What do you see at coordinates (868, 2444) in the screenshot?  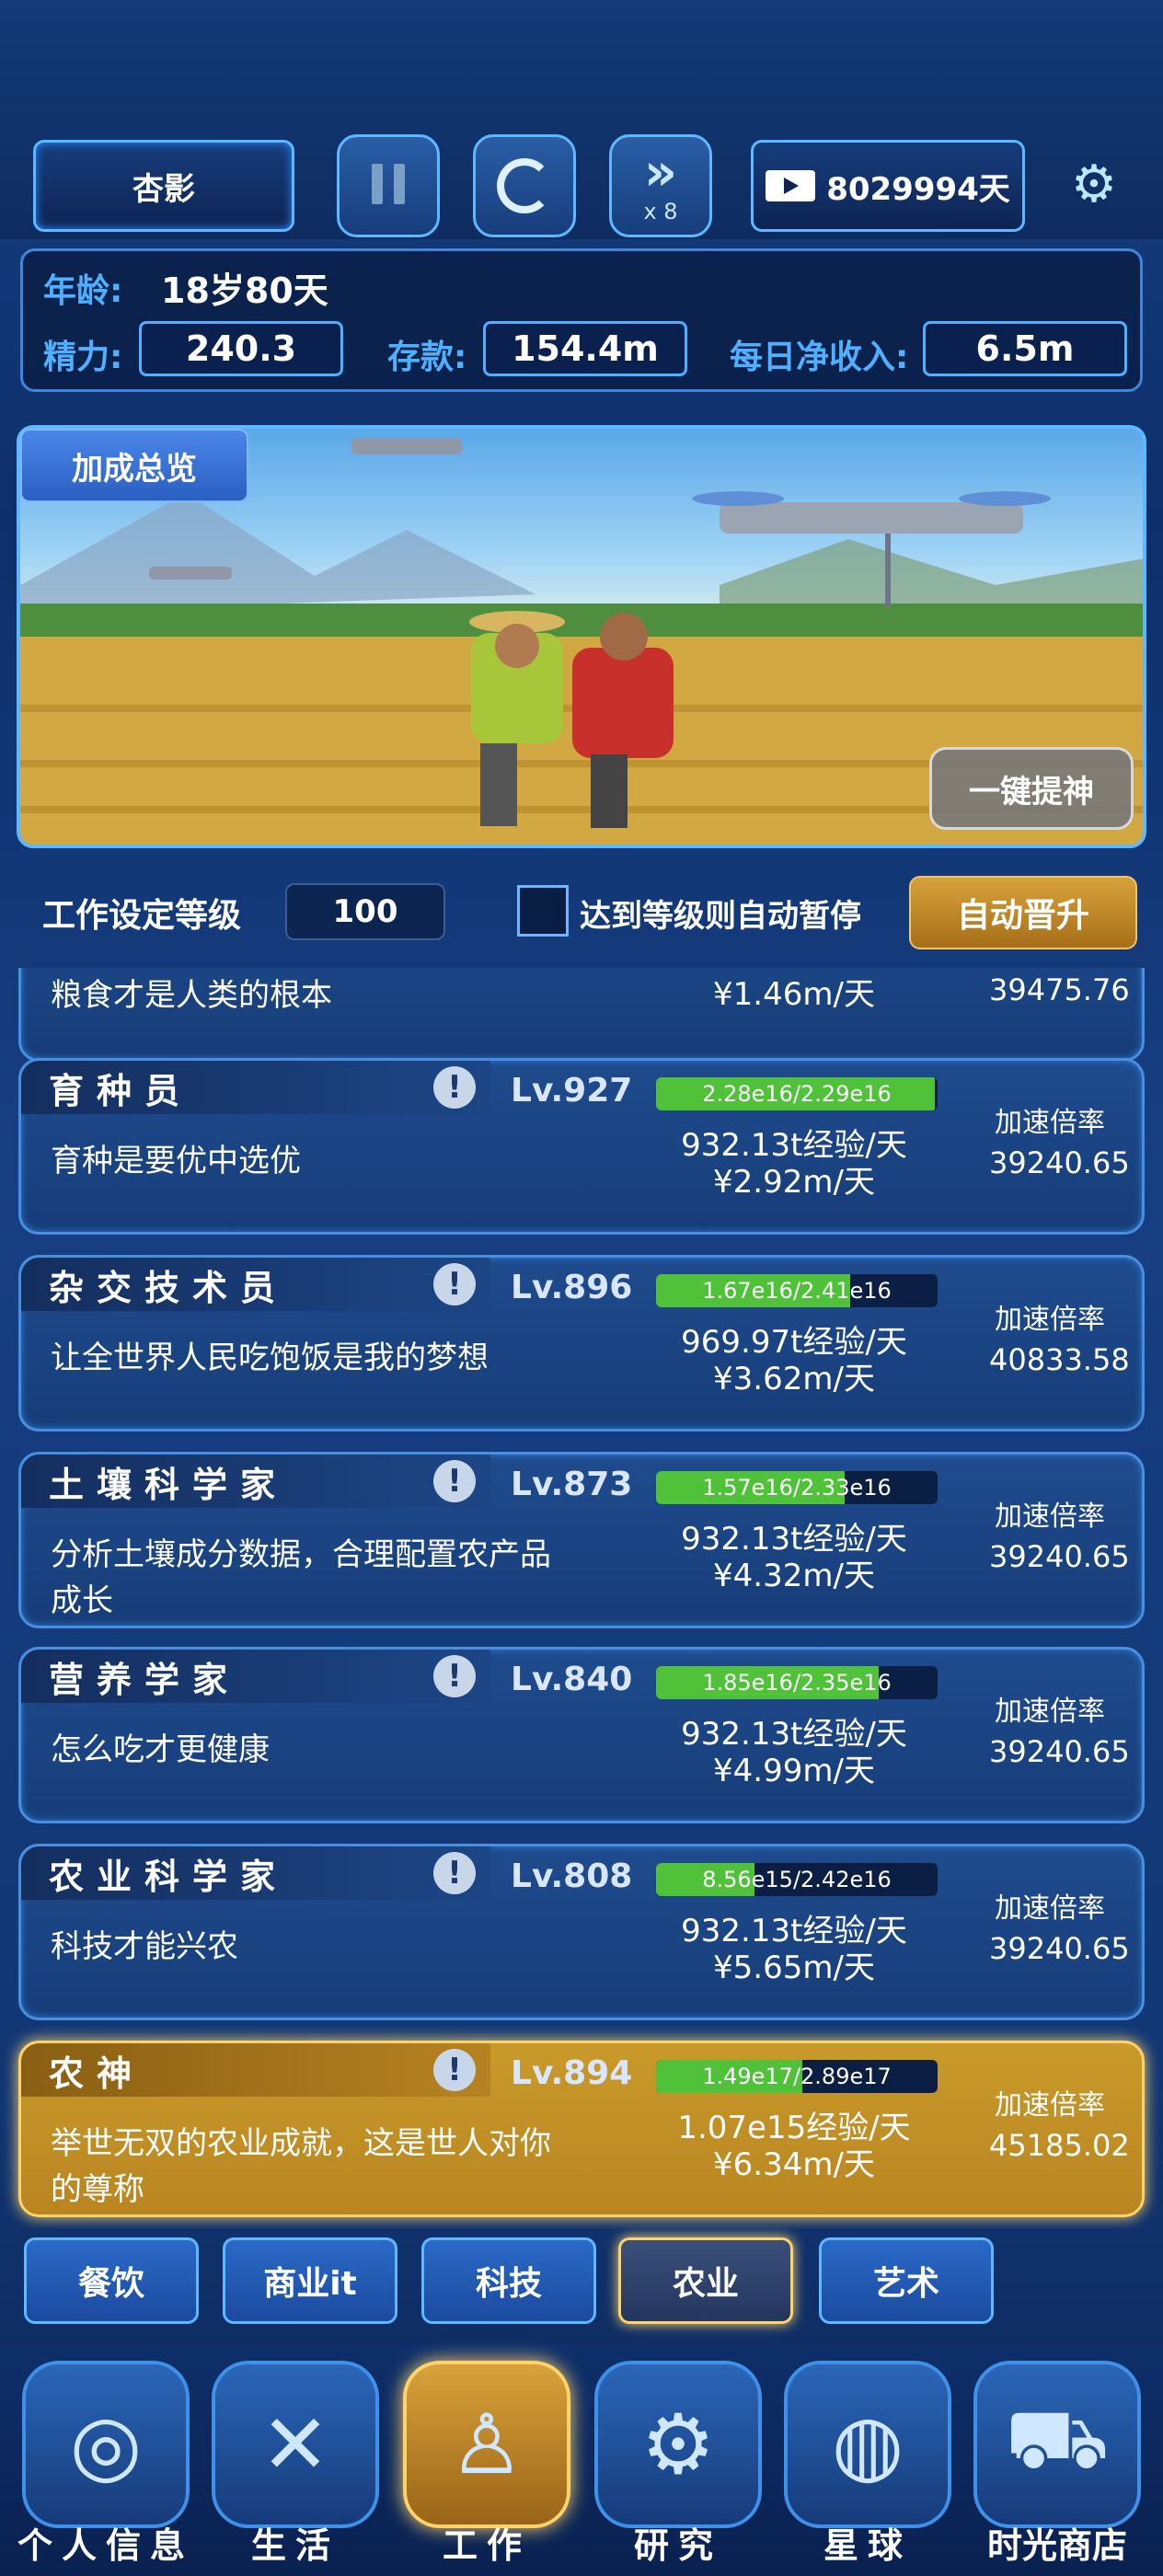 I see `globe-icon: ◍` at bounding box center [868, 2444].